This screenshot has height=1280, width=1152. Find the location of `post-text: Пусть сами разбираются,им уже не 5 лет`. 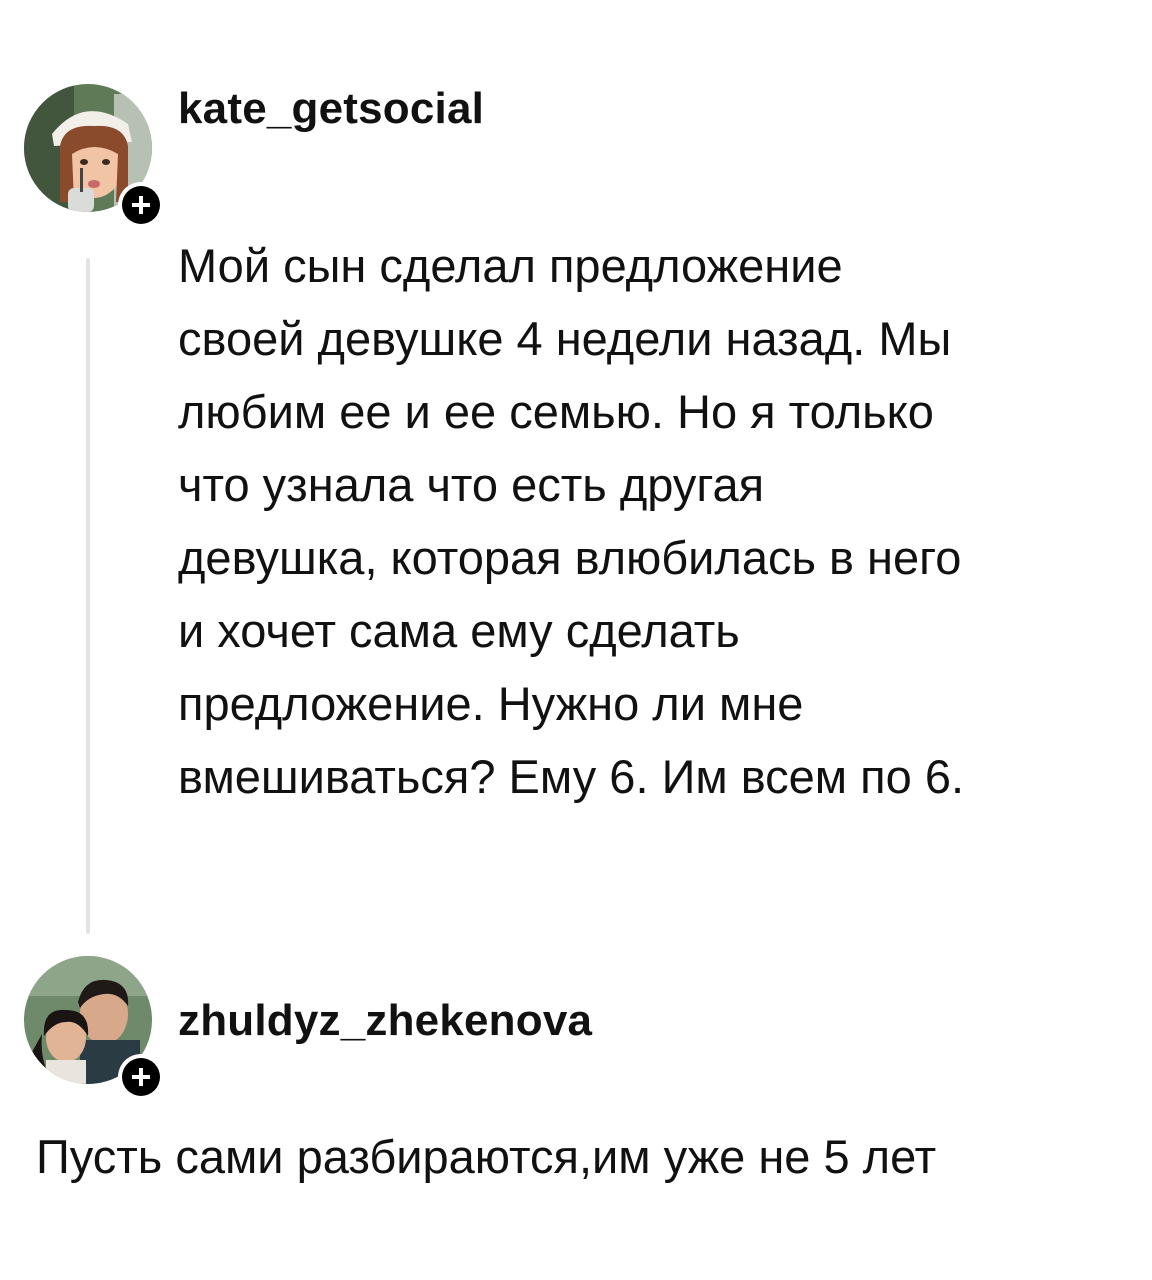

post-text: Пусть сами разбираются,им уже не 5 лет is located at coordinates (486, 1156).